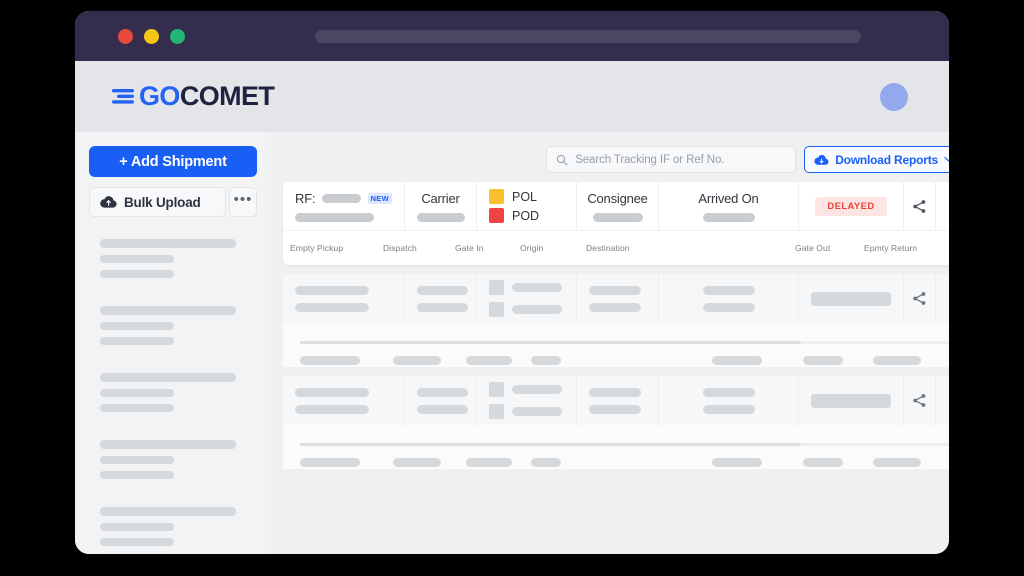  What do you see at coordinates (588, 36) in the screenshot?
I see `browser-address-bar` at bounding box center [588, 36].